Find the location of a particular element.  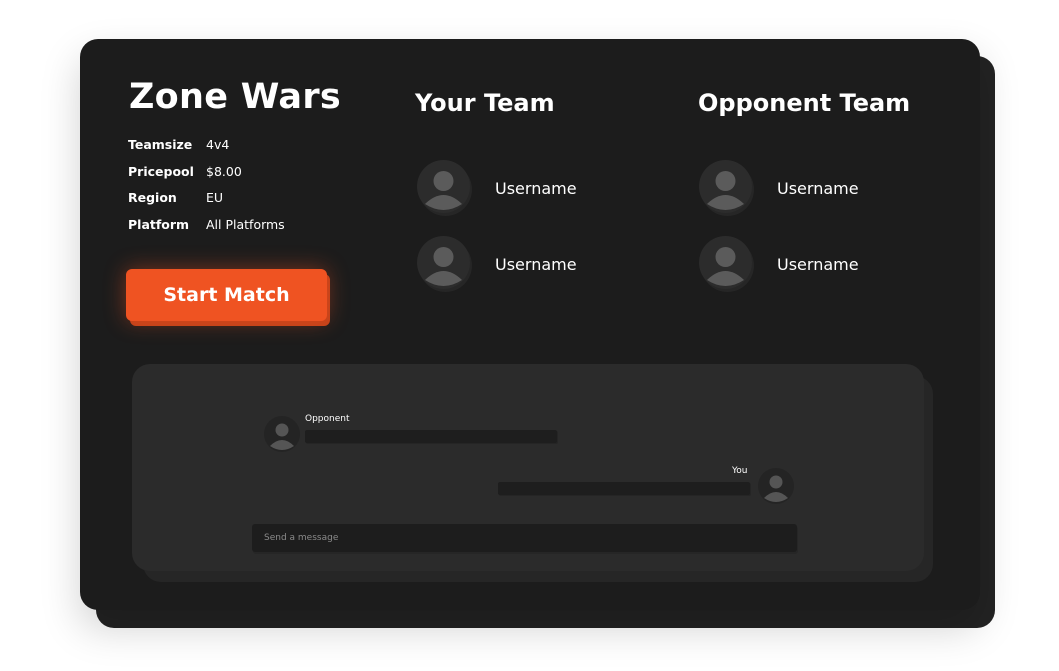

your-team-list: Username Username is located at coordinates (537, 233).